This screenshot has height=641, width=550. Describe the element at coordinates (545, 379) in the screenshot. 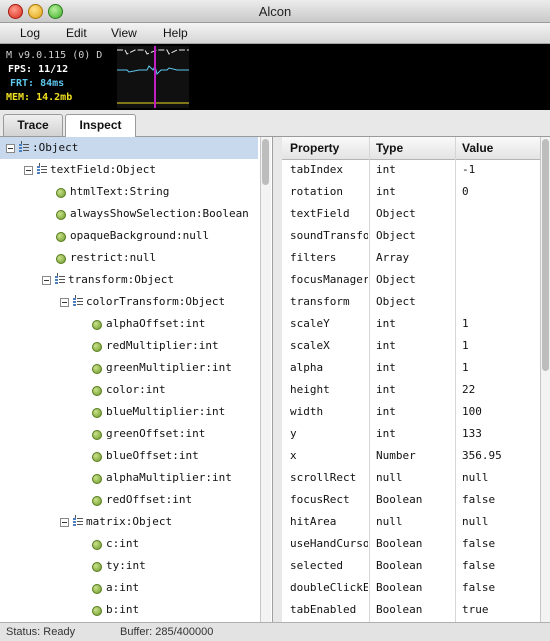

I see `table-scrollbar` at that location.